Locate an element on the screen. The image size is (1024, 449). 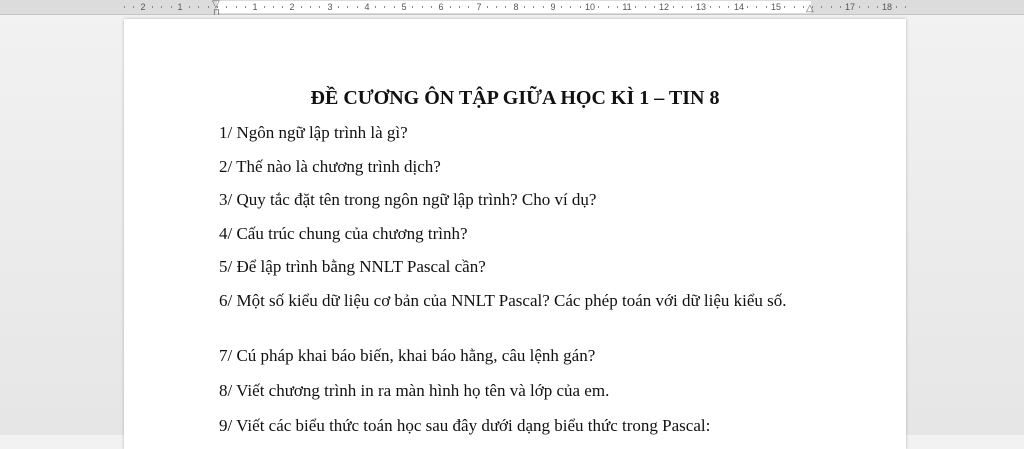
question-4: 4/ Cấu trúc chung của chương trình? is located at coordinates (343, 233).